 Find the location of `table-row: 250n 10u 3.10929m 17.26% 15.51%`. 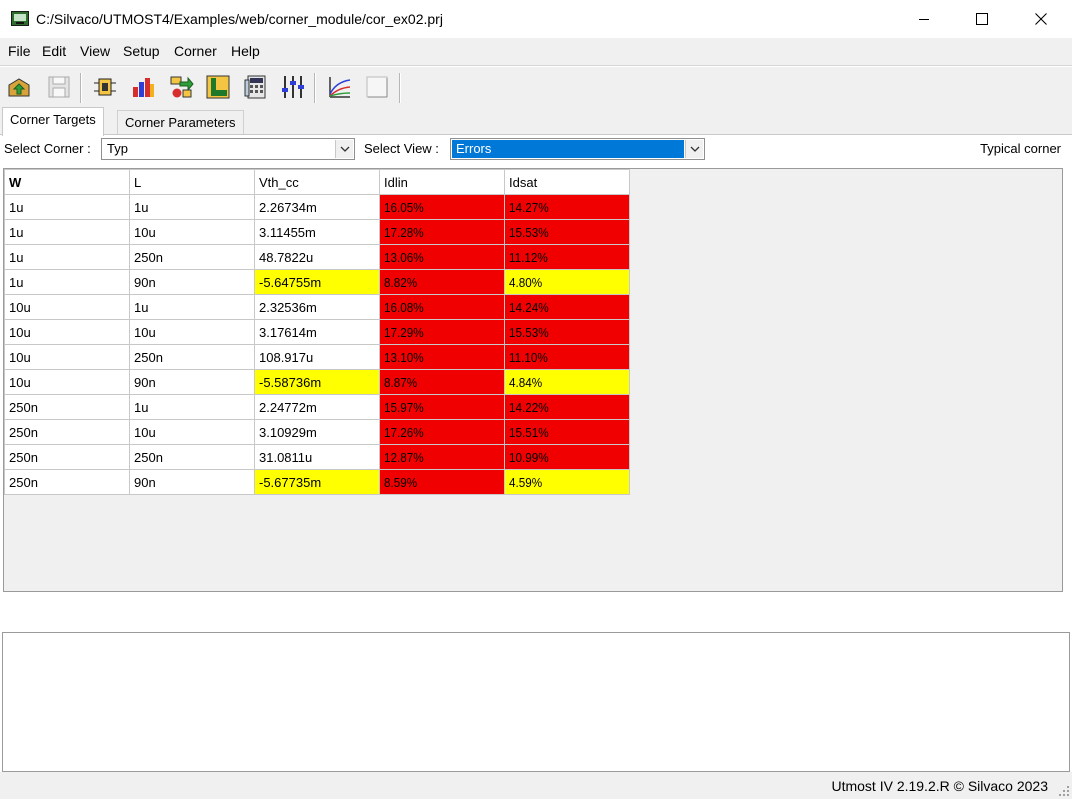

table-row: 250n 10u 3.10929m 17.26% 15.51% is located at coordinates (317, 432).